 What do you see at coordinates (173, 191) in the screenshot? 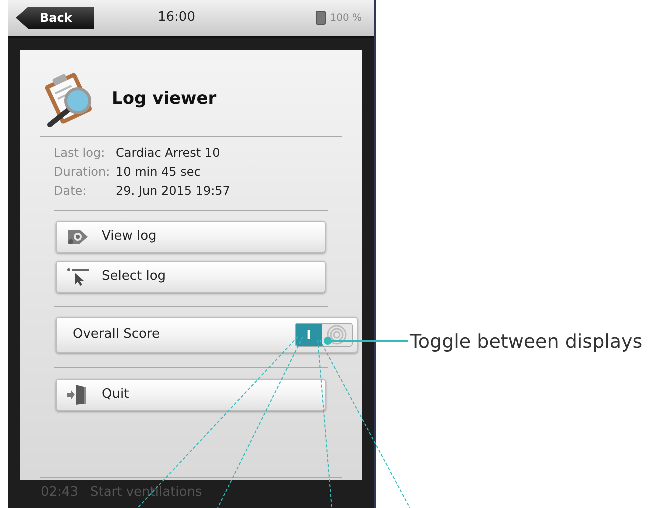
I see `info-value: 29. Jun 2015 19:57` at bounding box center [173, 191].